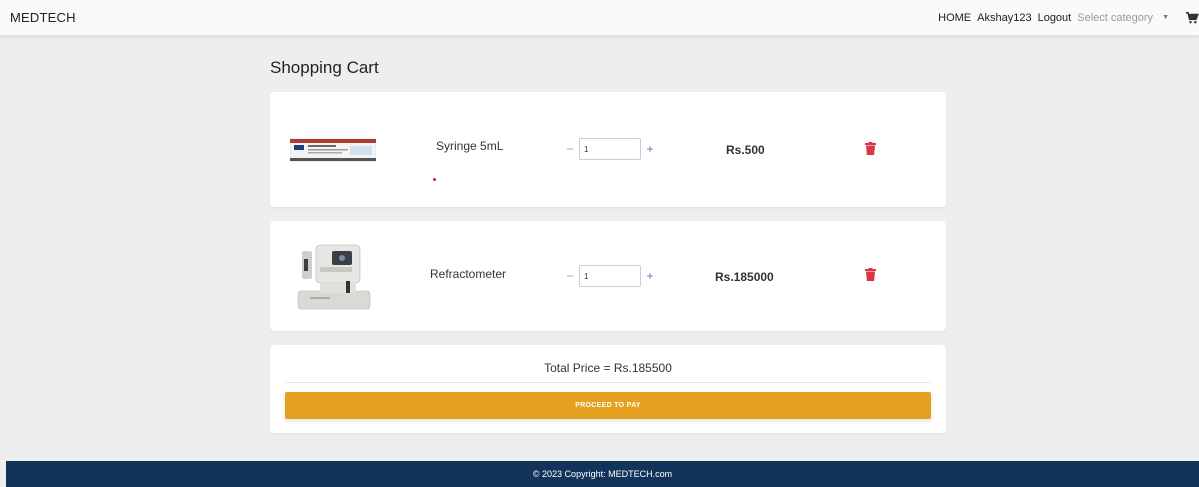 Image resolution: width=1199 pixels, height=487 pixels. What do you see at coordinates (333, 277) in the screenshot?
I see `refractometer-image` at bounding box center [333, 277].